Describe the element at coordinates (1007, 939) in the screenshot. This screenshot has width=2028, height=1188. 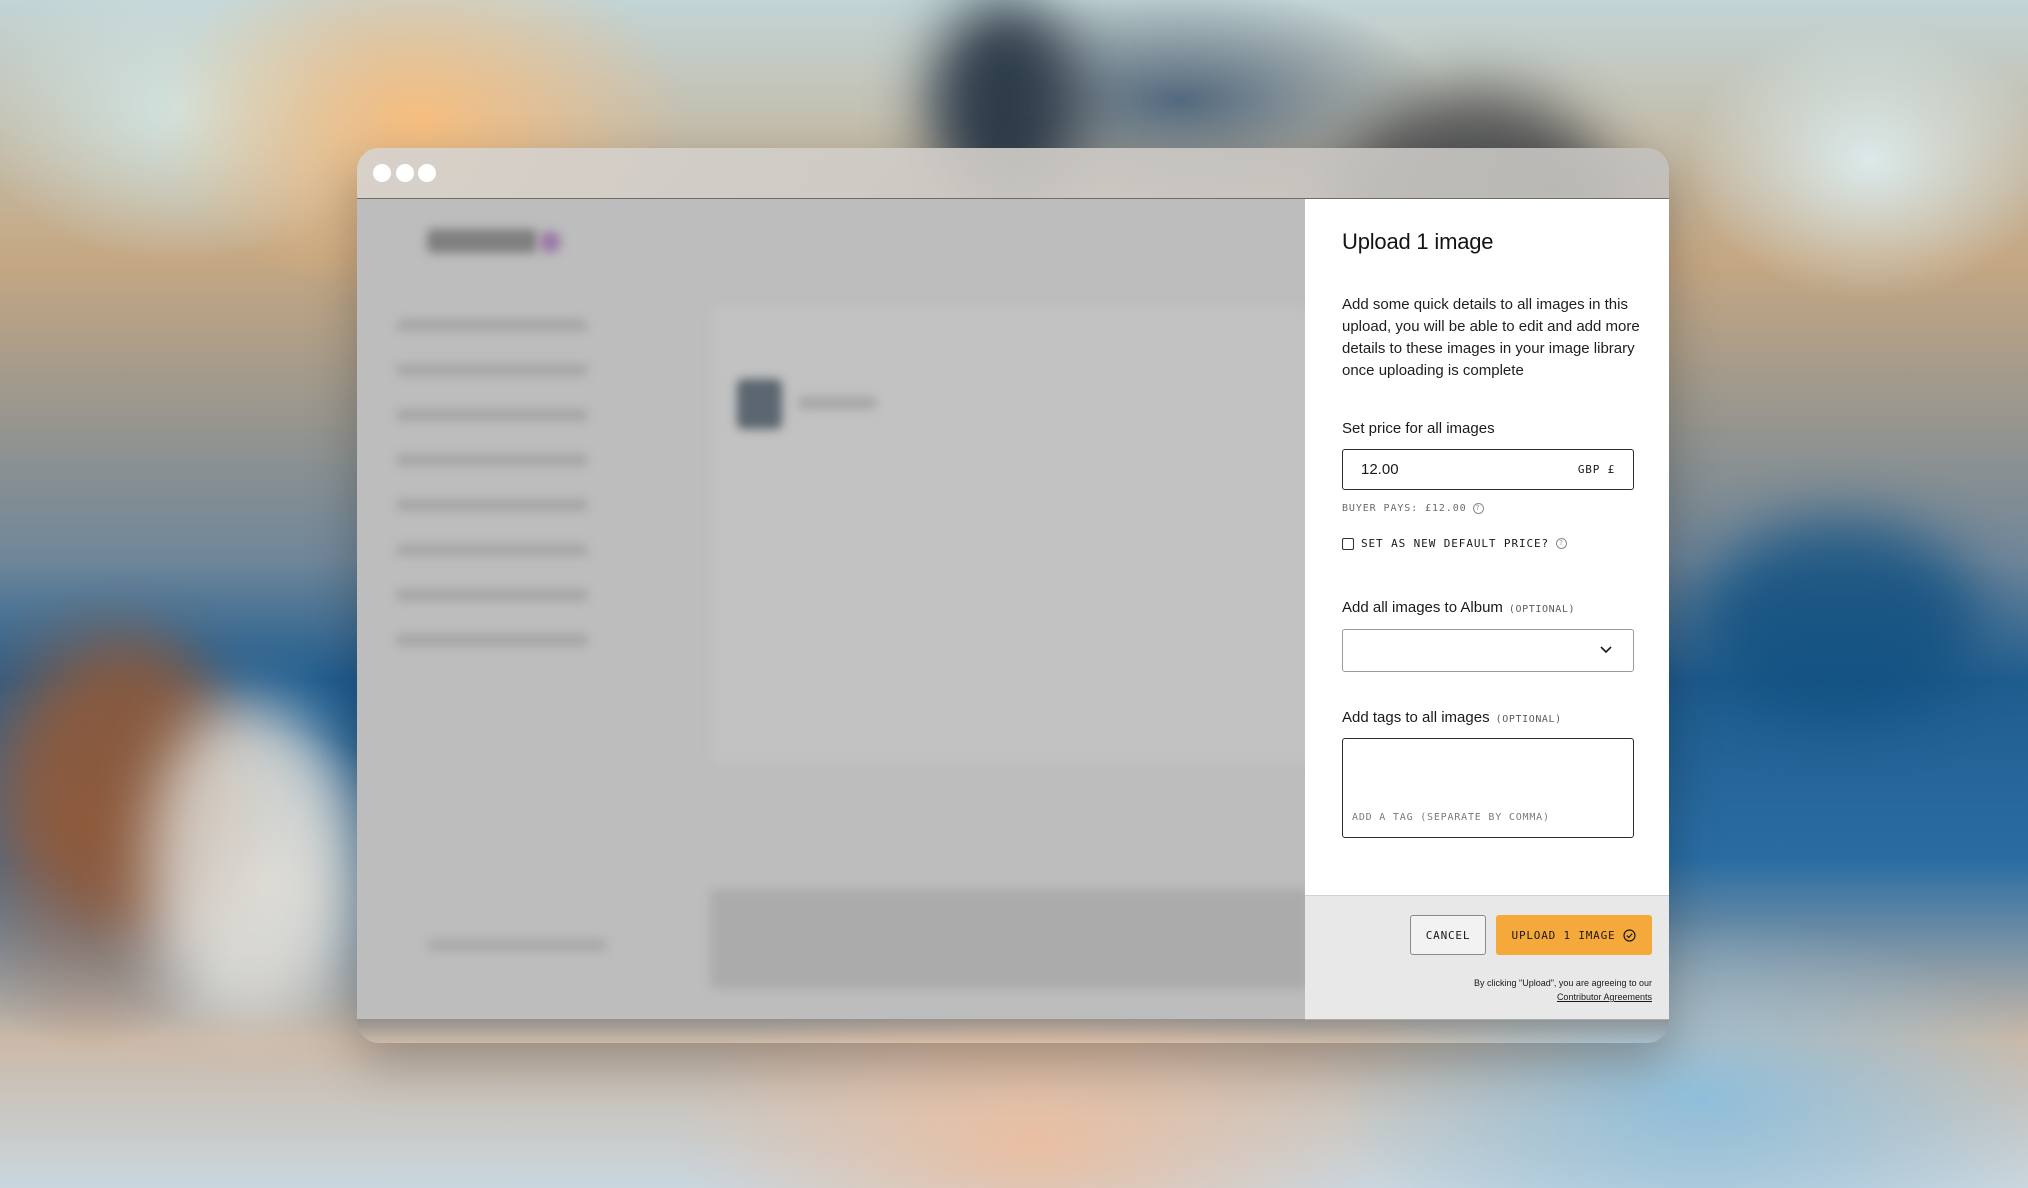
I see `blurred-upload-bar` at that location.